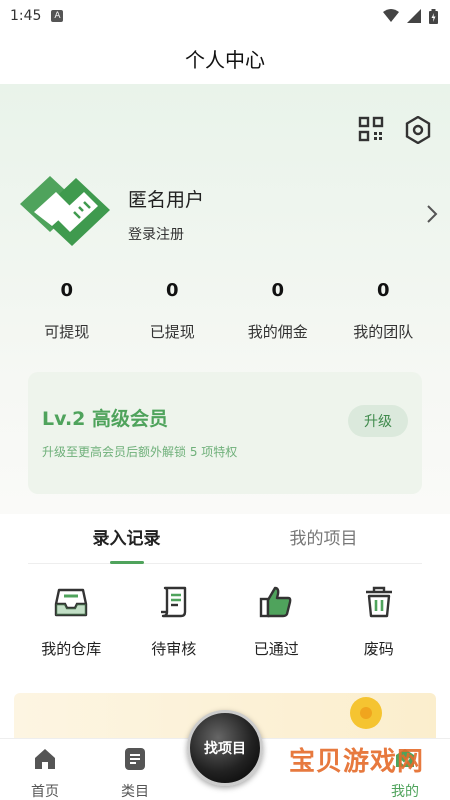 The image size is (450, 800). What do you see at coordinates (225, 16) in the screenshot?
I see `status-bar: 1:45 A` at bounding box center [225, 16].